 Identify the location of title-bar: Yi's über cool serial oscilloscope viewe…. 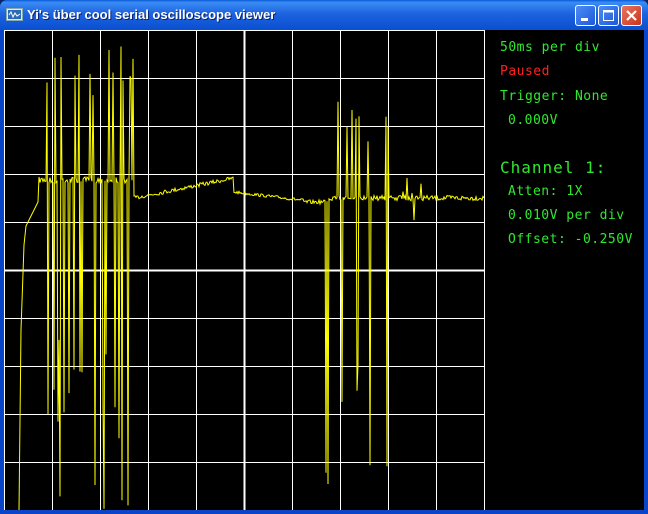
(324, 15).